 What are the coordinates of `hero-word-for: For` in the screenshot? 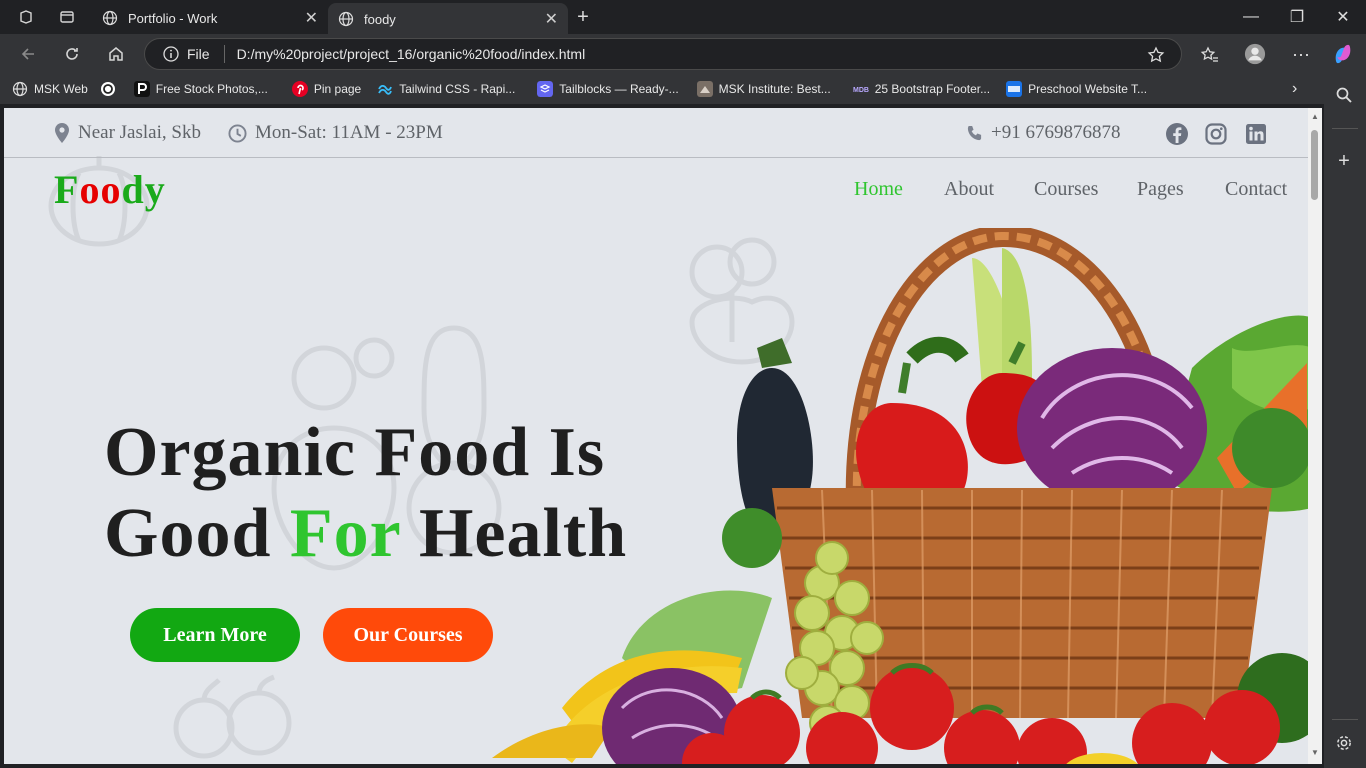 It's located at (345, 533).